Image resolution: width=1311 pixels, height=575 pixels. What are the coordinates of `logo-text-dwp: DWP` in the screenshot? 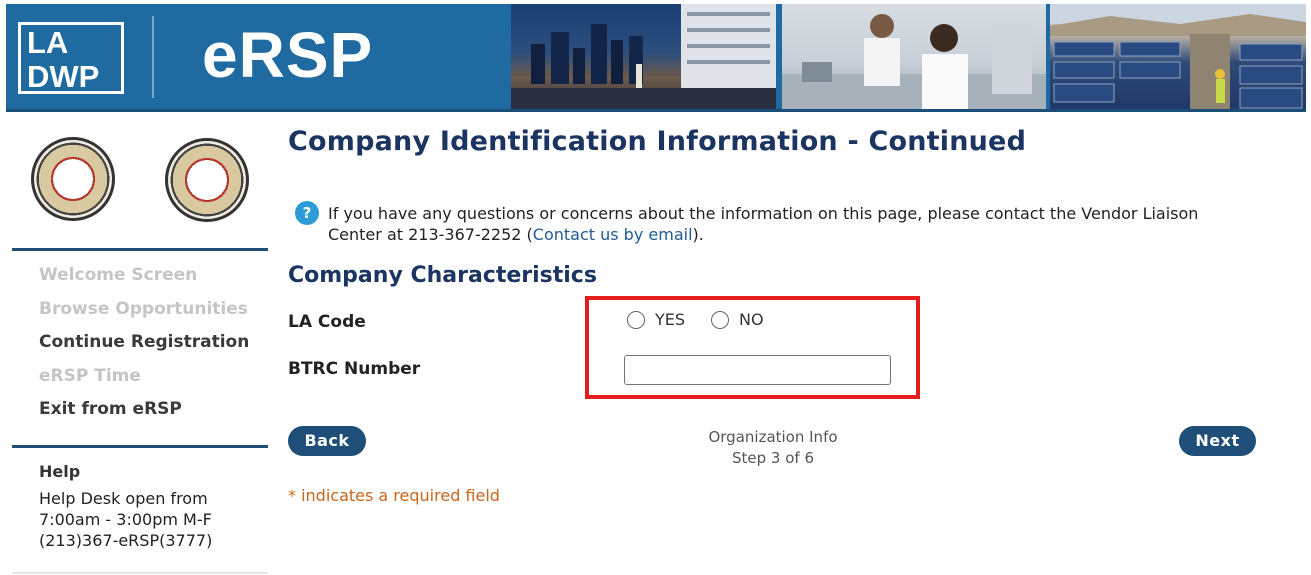 It's located at (63, 76).